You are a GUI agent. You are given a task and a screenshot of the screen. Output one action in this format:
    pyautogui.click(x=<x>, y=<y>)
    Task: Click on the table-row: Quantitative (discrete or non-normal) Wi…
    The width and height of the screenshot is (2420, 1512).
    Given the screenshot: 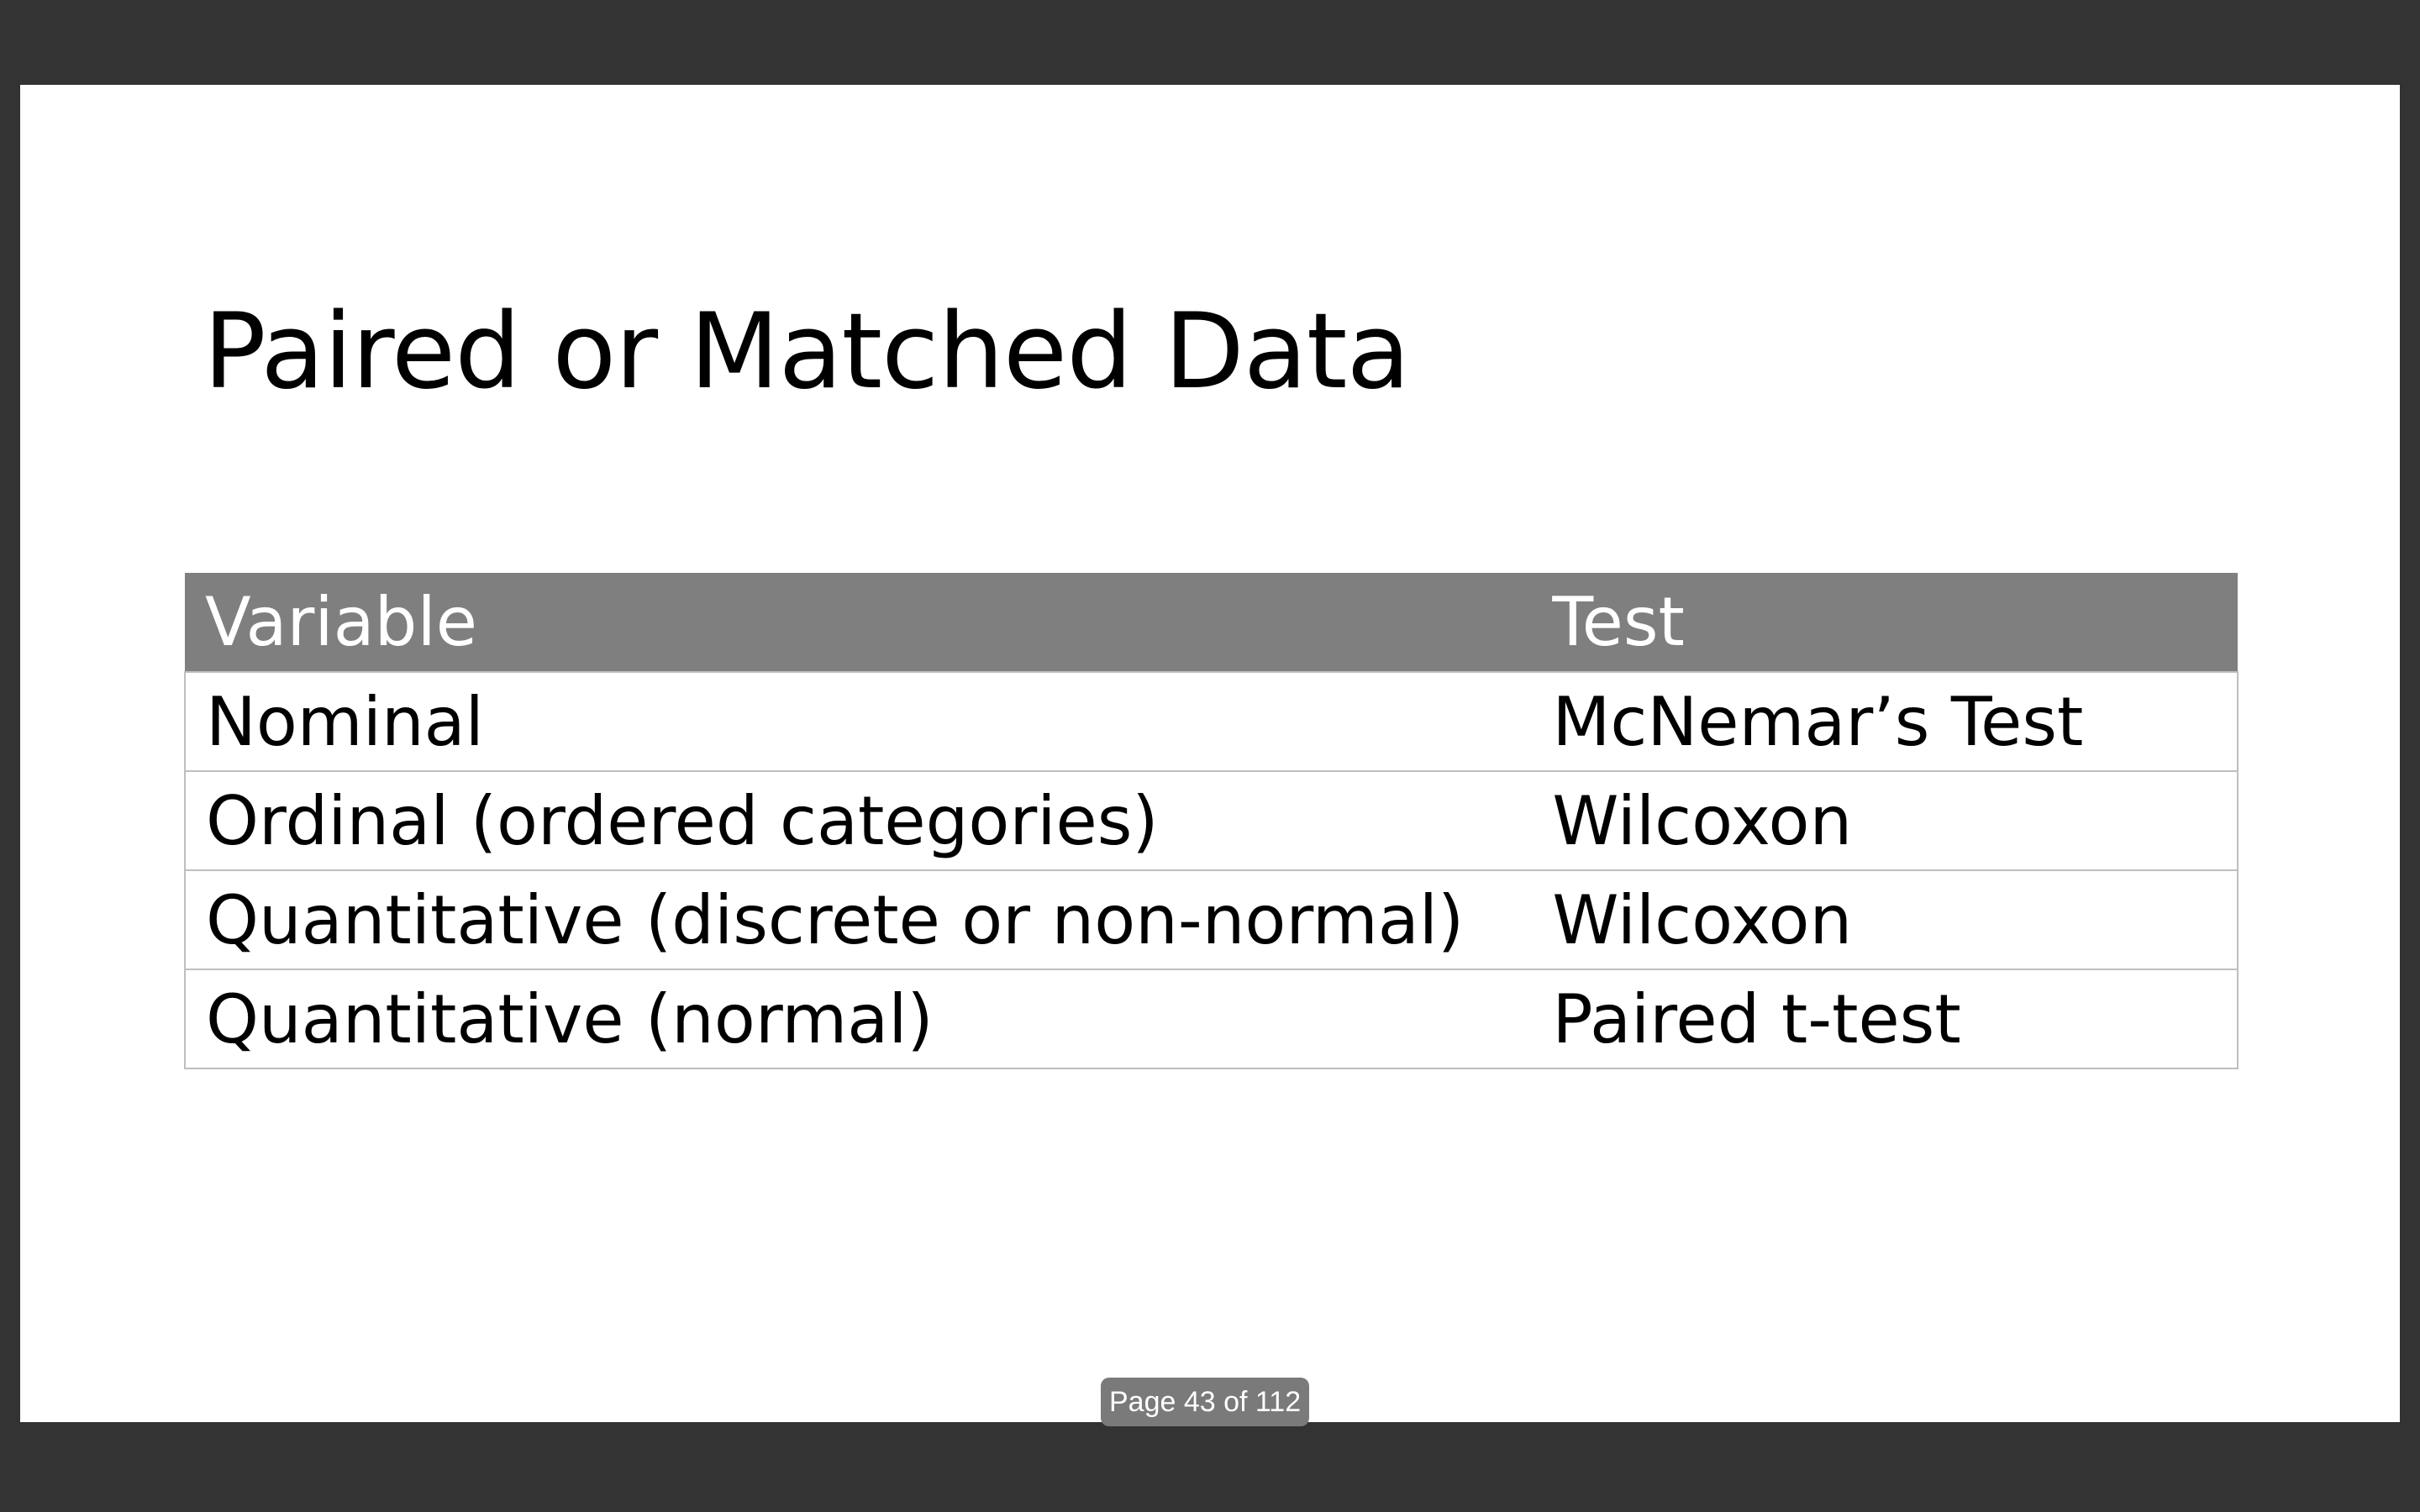 What is the action you would take?
    pyautogui.click(x=1210, y=919)
    